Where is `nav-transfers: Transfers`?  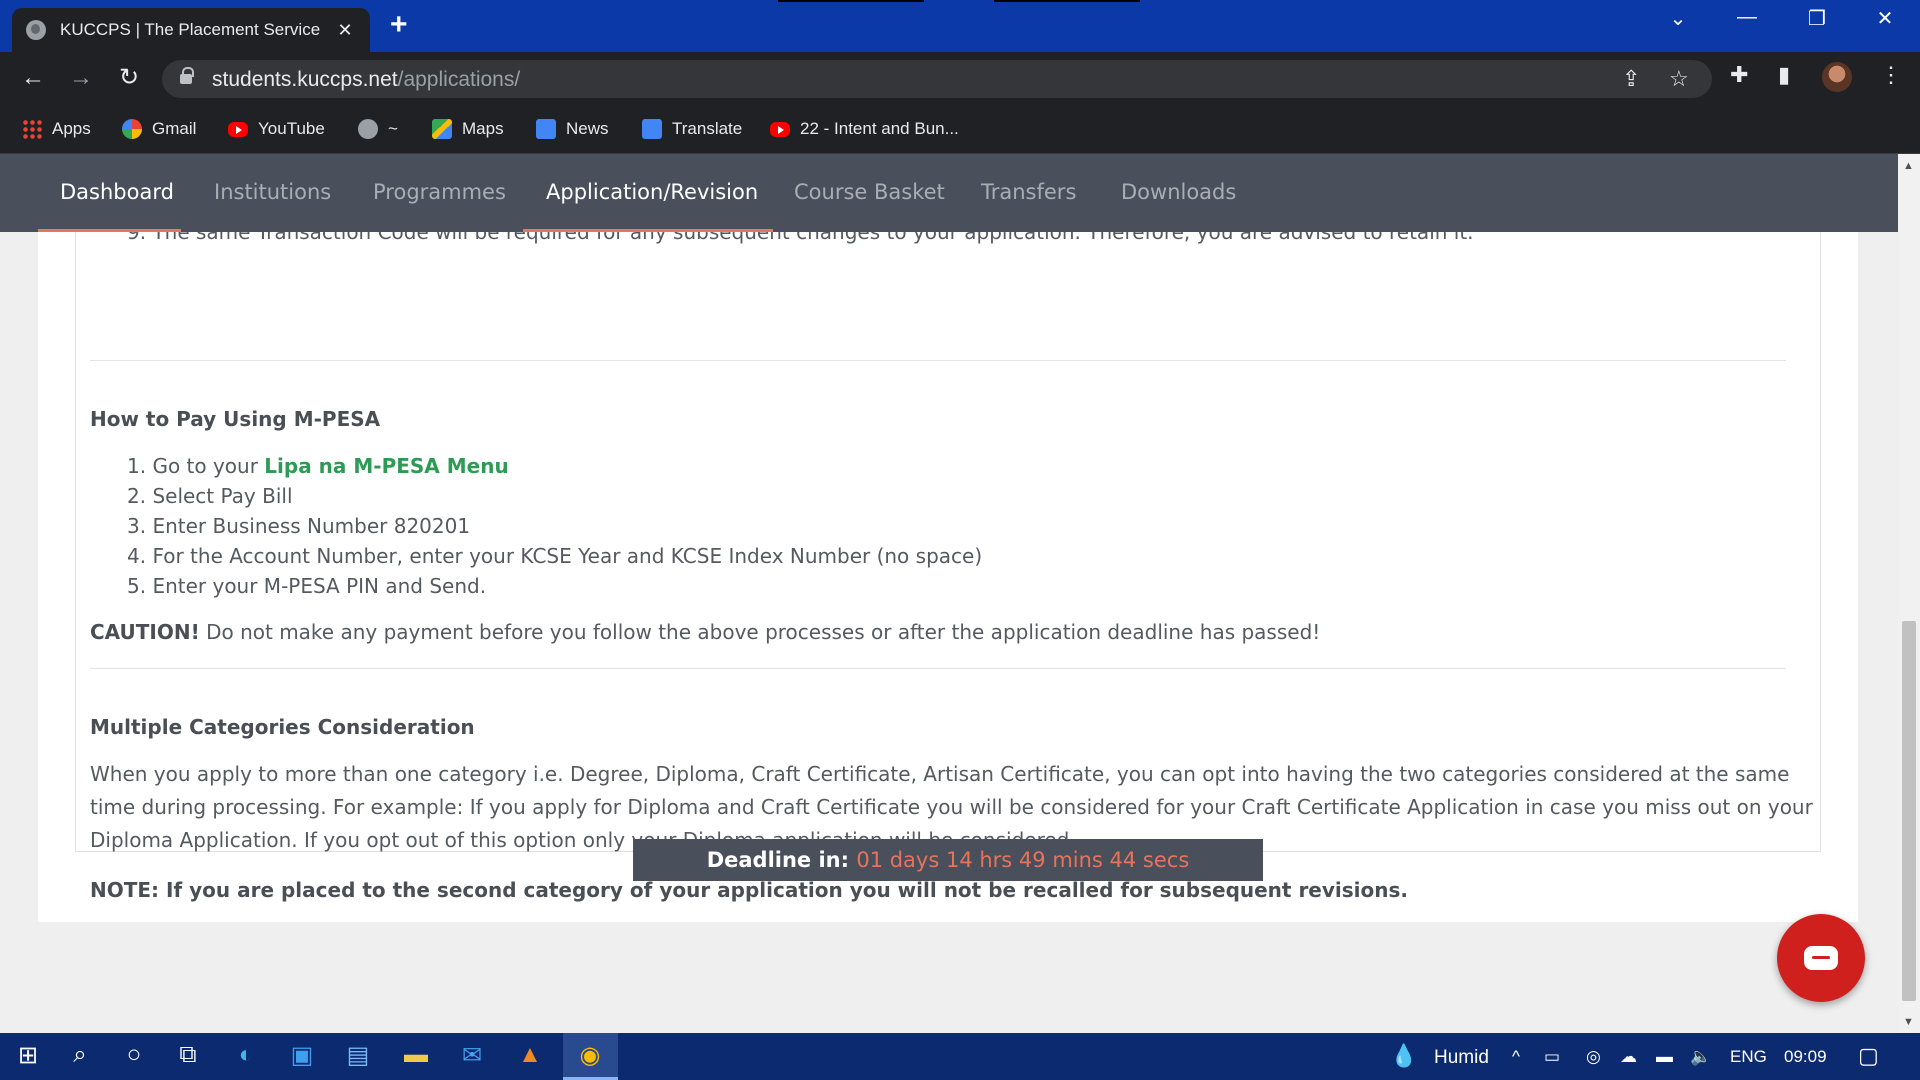 nav-transfers: Transfers is located at coordinates (1028, 192).